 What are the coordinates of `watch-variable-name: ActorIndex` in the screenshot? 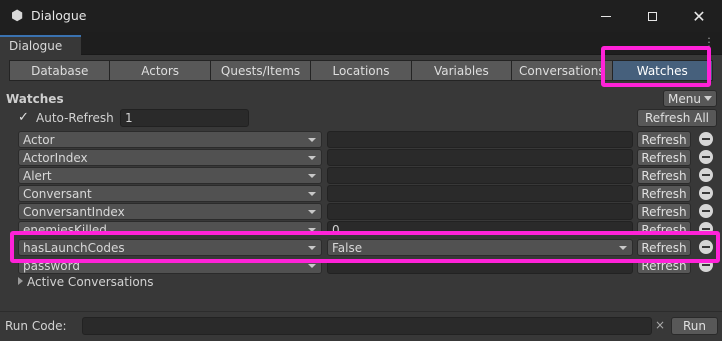 It's located at (55, 158).